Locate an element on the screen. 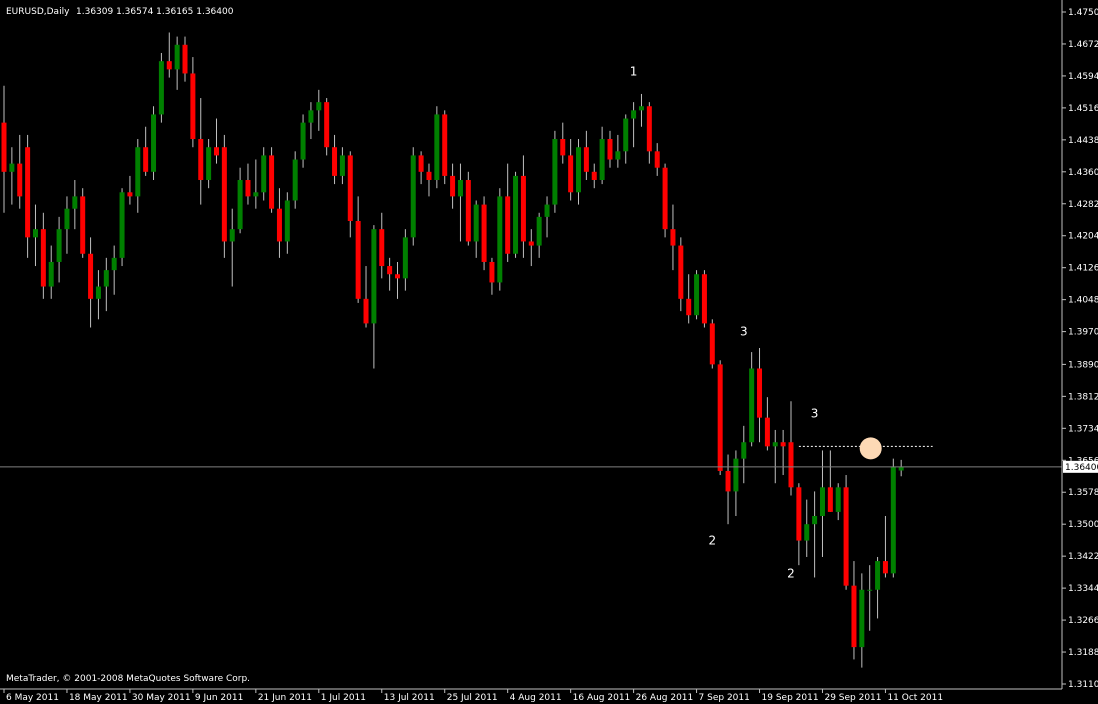 The width and height of the screenshot is (1098, 704). x-tick-label: 1 Jul 2011 is located at coordinates (343, 698).